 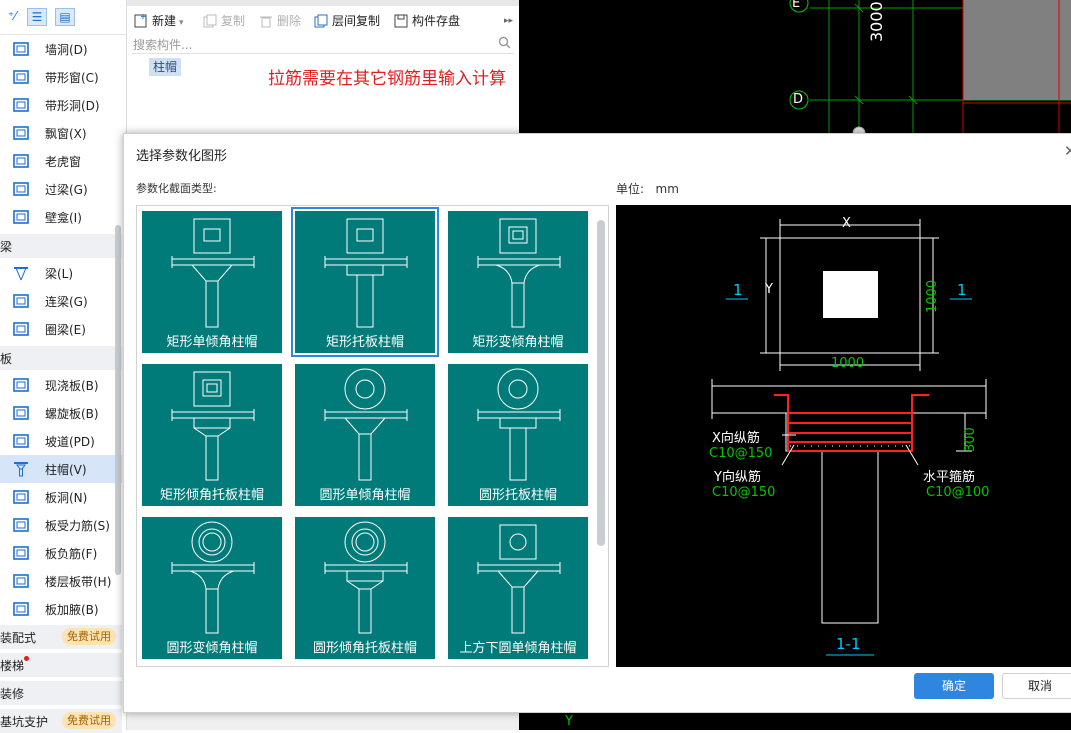 I want to click on shape-tile: 矩形托板柱帽, so click(x=365, y=282).